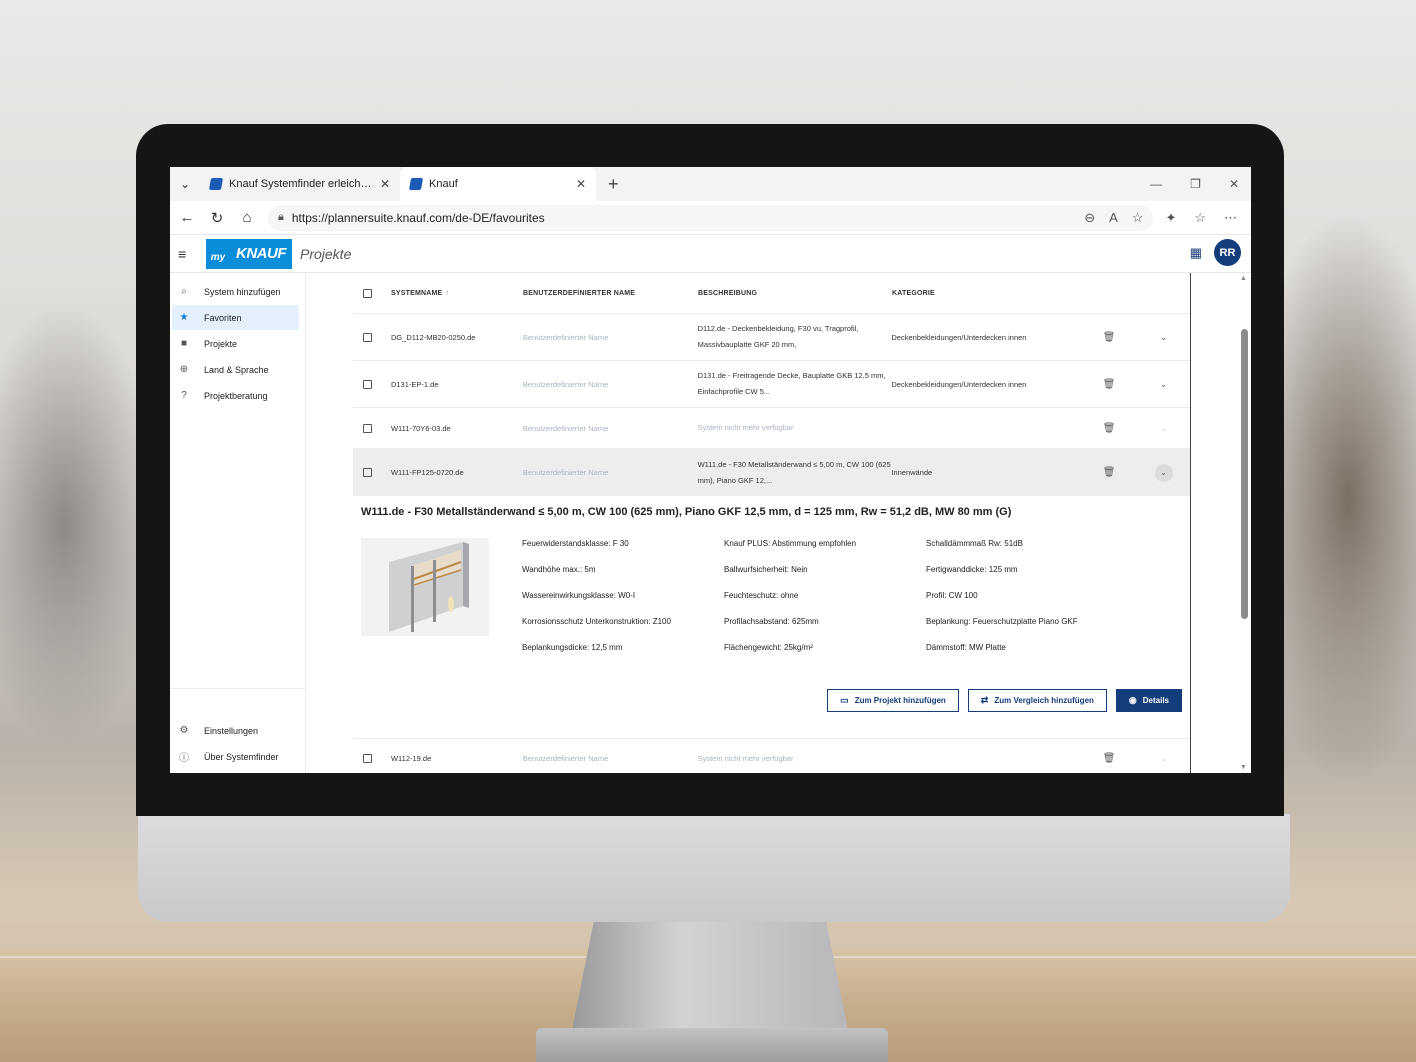 The width and height of the screenshot is (1416, 1062). I want to click on scroll-down-arrow-icon: ▼, so click(1243, 767).